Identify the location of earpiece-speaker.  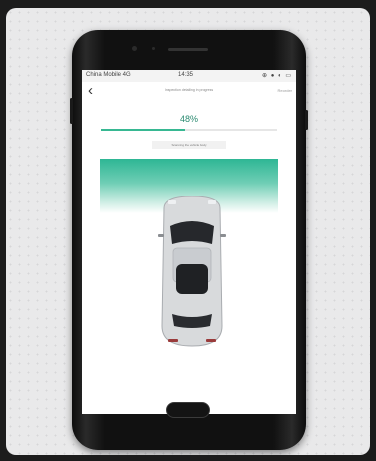
(188, 49).